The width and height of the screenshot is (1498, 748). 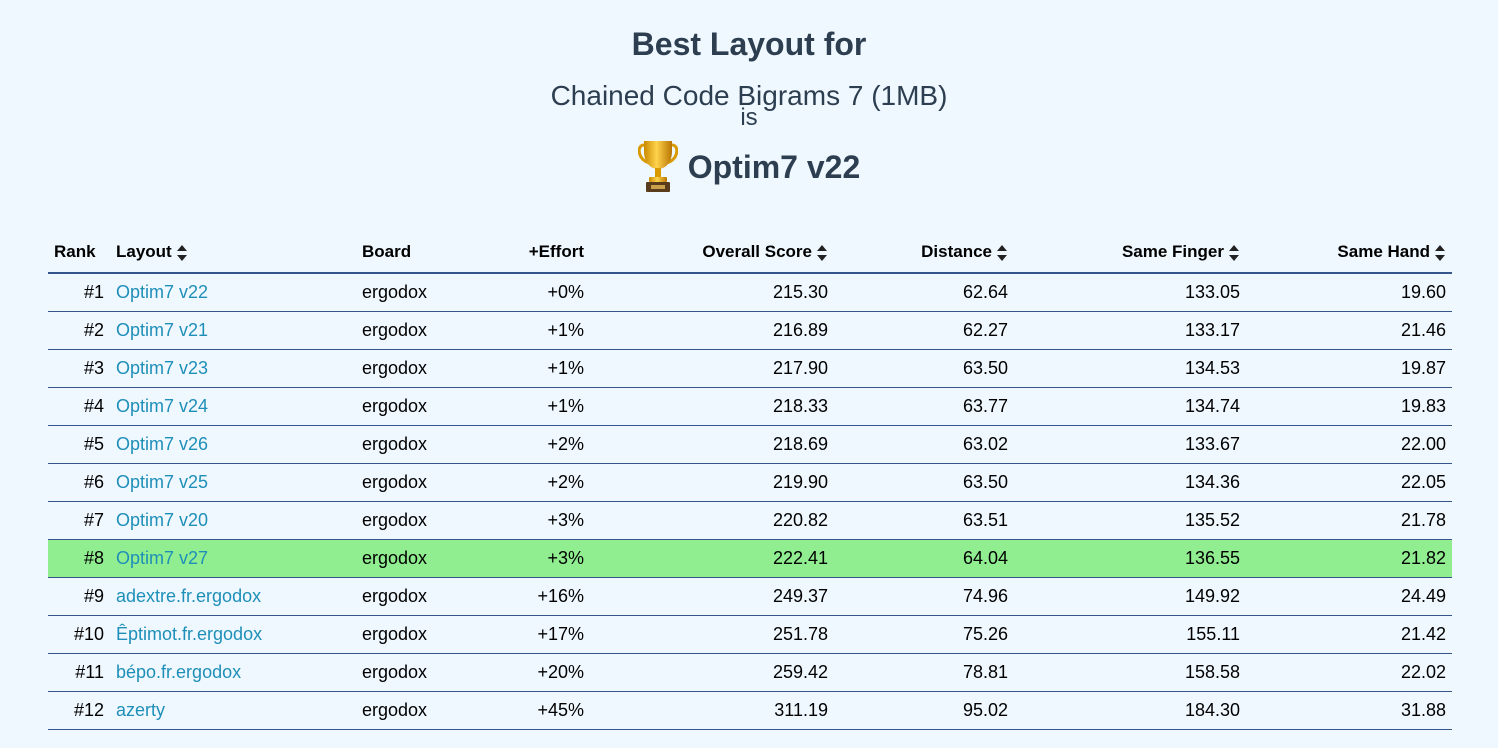 What do you see at coordinates (79, 292) in the screenshot?
I see `rank-cell: #1` at bounding box center [79, 292].